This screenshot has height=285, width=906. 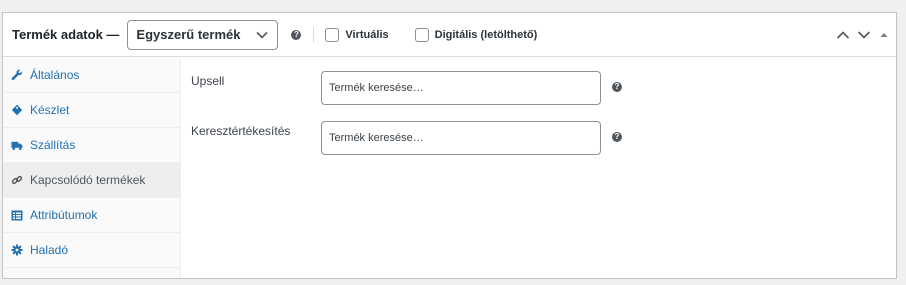 I want to click on virtual-label: Virtuális, so click(x=367, y=34).